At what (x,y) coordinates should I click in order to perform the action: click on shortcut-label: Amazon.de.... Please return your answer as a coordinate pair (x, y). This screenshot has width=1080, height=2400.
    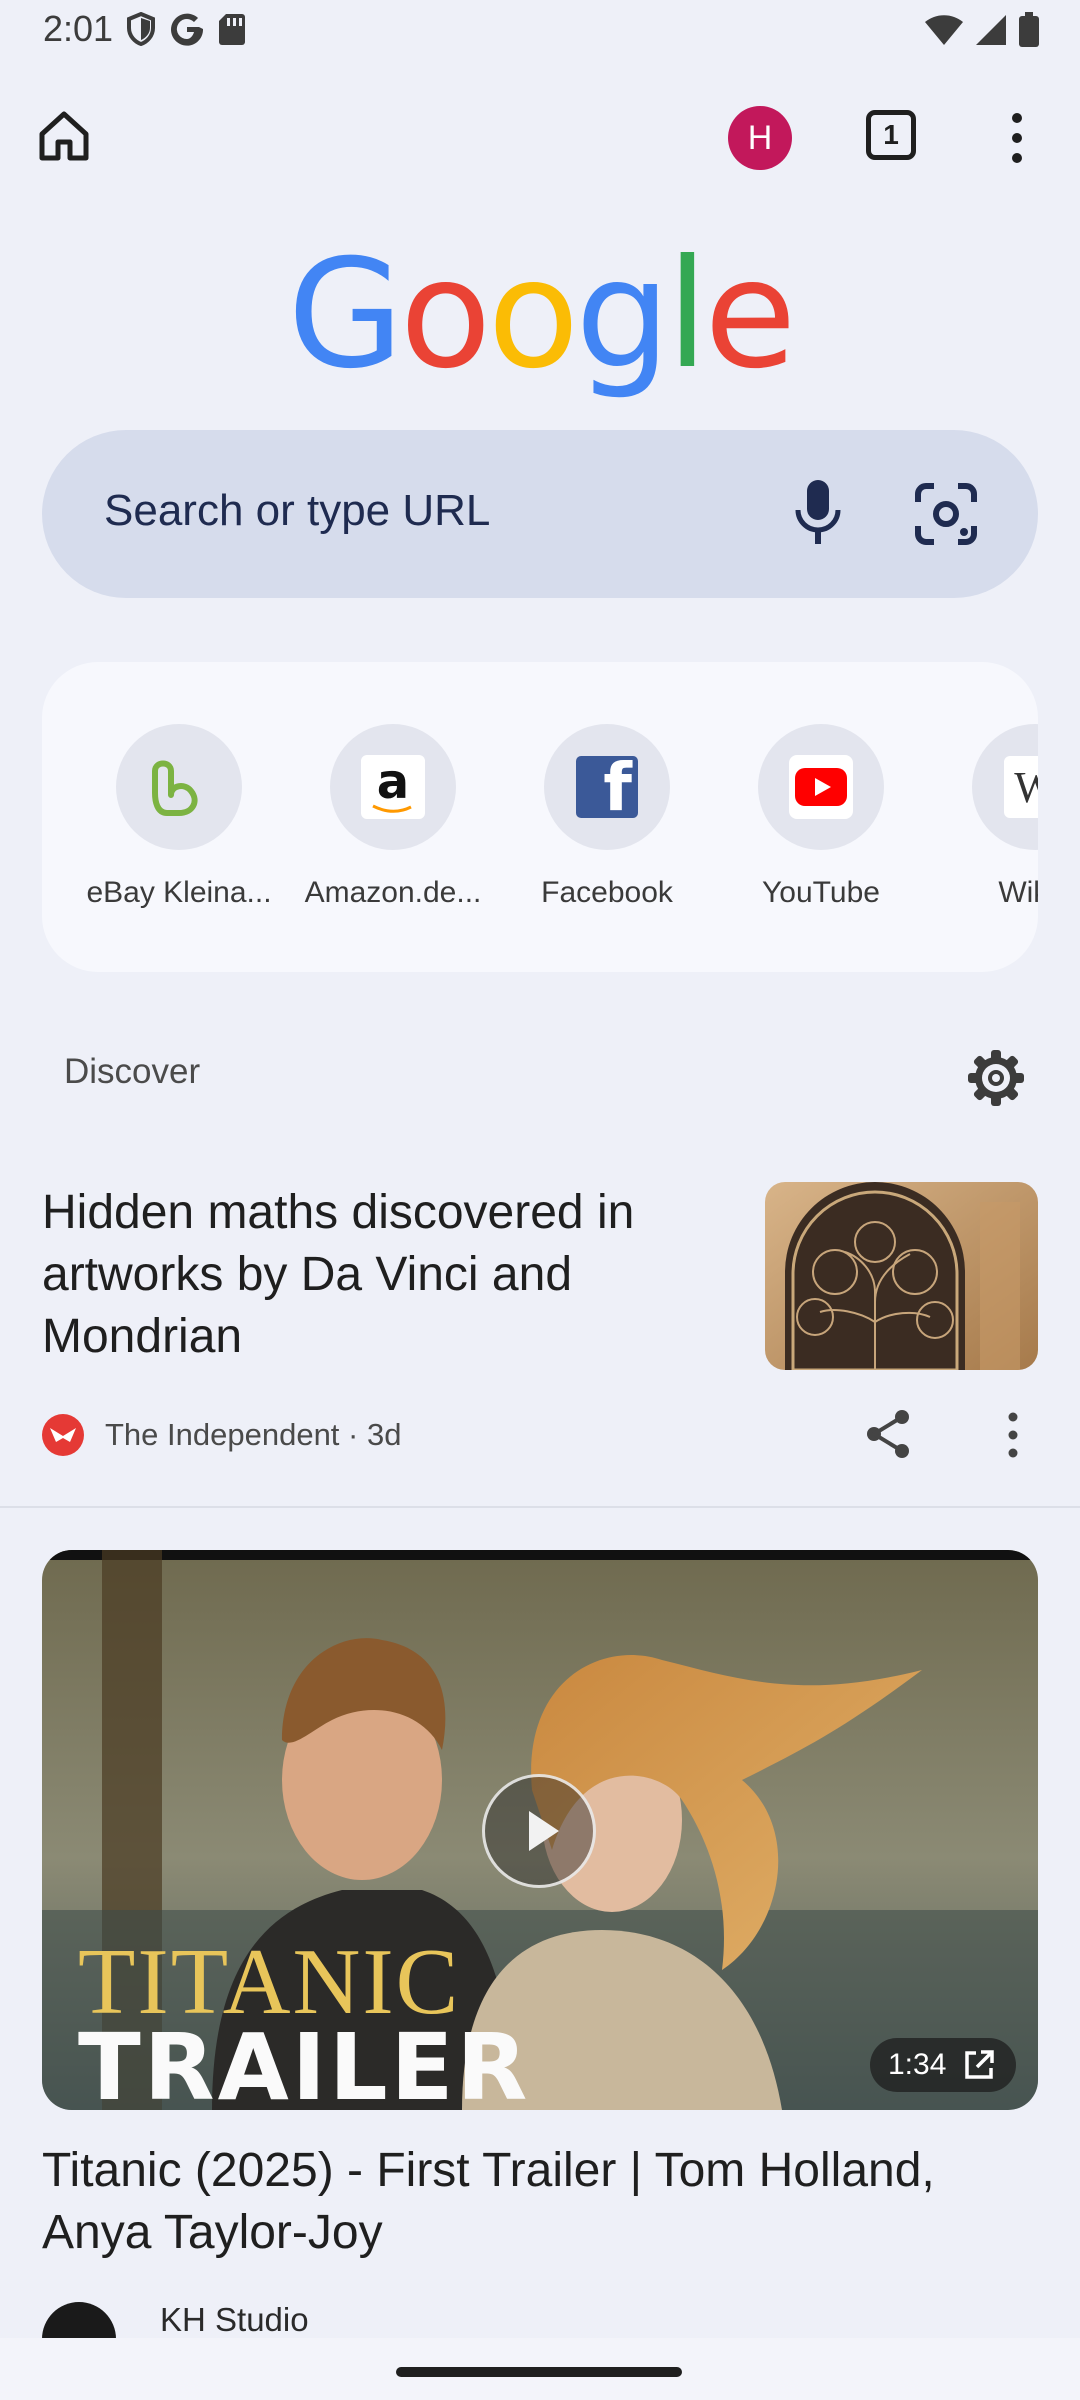
    Looking at the image, I should click on (393, 892).